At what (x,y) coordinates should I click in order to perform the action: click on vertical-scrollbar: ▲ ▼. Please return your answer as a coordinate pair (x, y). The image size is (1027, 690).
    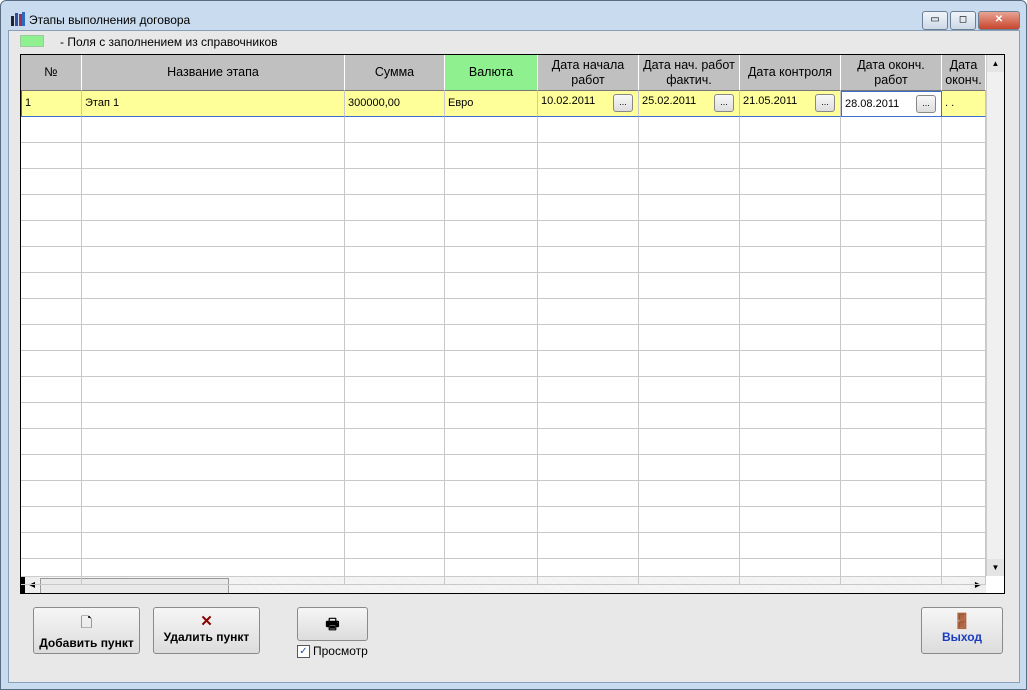
    Looking at the image, I should click on (995, 315).